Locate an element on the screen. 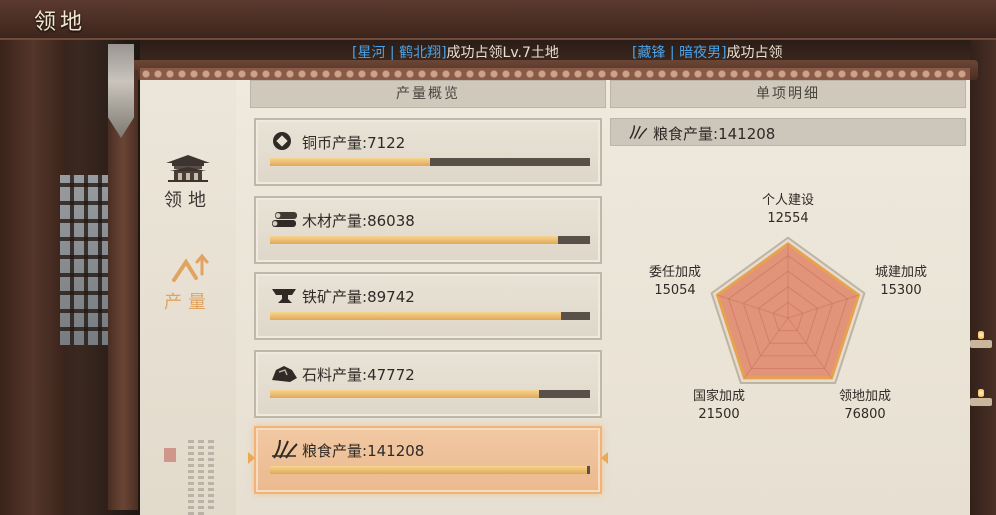 This screenshot has width=996, height=515. ticker-text: 成功占领Lv.7土地 is located at coordinates (502, 53).